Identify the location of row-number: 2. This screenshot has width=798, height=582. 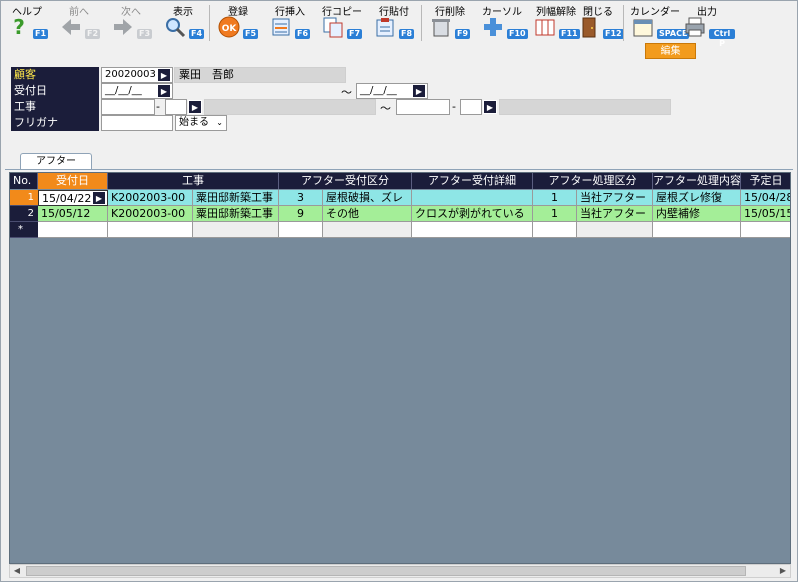
(24, 214).